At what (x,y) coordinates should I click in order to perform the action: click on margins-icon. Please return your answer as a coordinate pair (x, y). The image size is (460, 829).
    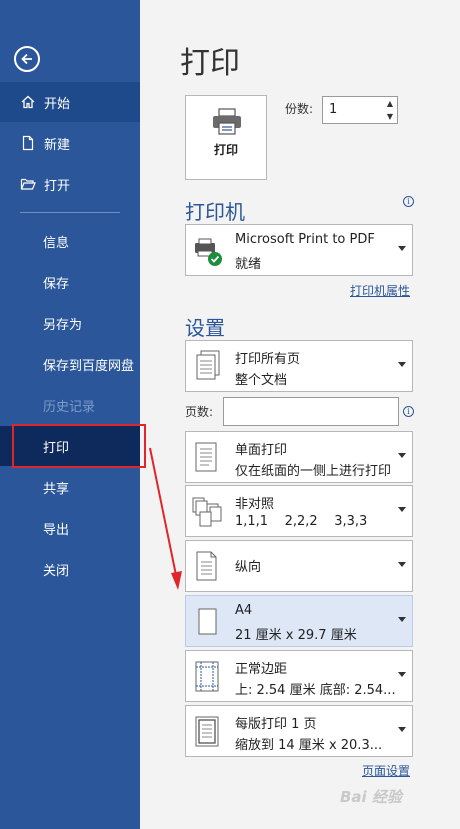
    Looking at the image, I should click on (208, 677).